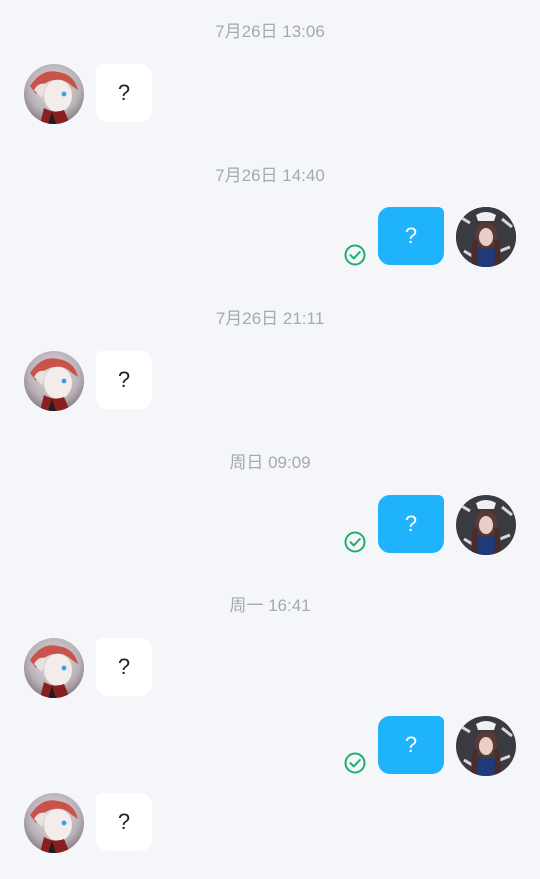  Describe the element at coordinates (270, 175) in the screenshot. I see `message-timestamp: 7月26日 14:40` at that location.